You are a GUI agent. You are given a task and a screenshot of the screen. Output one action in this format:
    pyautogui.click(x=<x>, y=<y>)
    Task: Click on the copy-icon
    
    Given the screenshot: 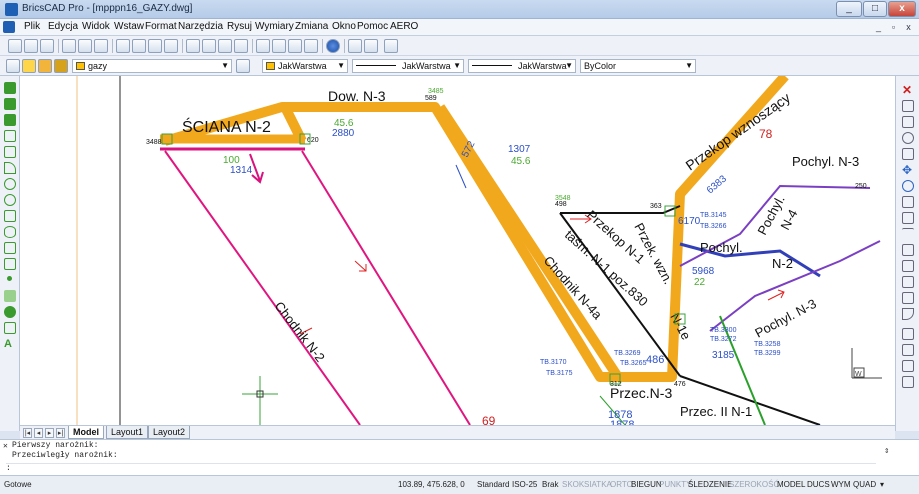 What is the action you would take?
    pyautogui.click(x=139, y=46)
    